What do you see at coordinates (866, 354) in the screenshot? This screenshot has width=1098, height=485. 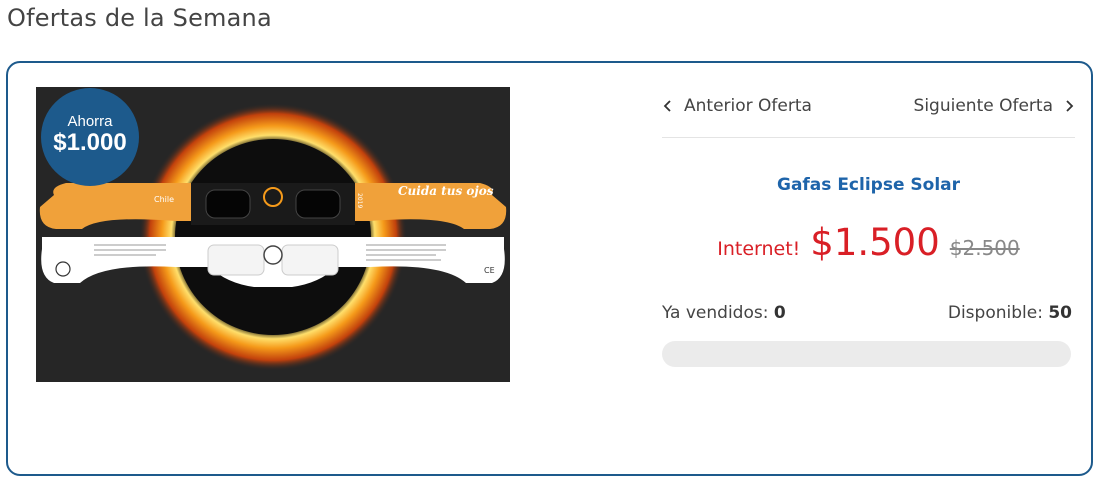 I see `sales-progress-bar` at bounding box center [866, 354].